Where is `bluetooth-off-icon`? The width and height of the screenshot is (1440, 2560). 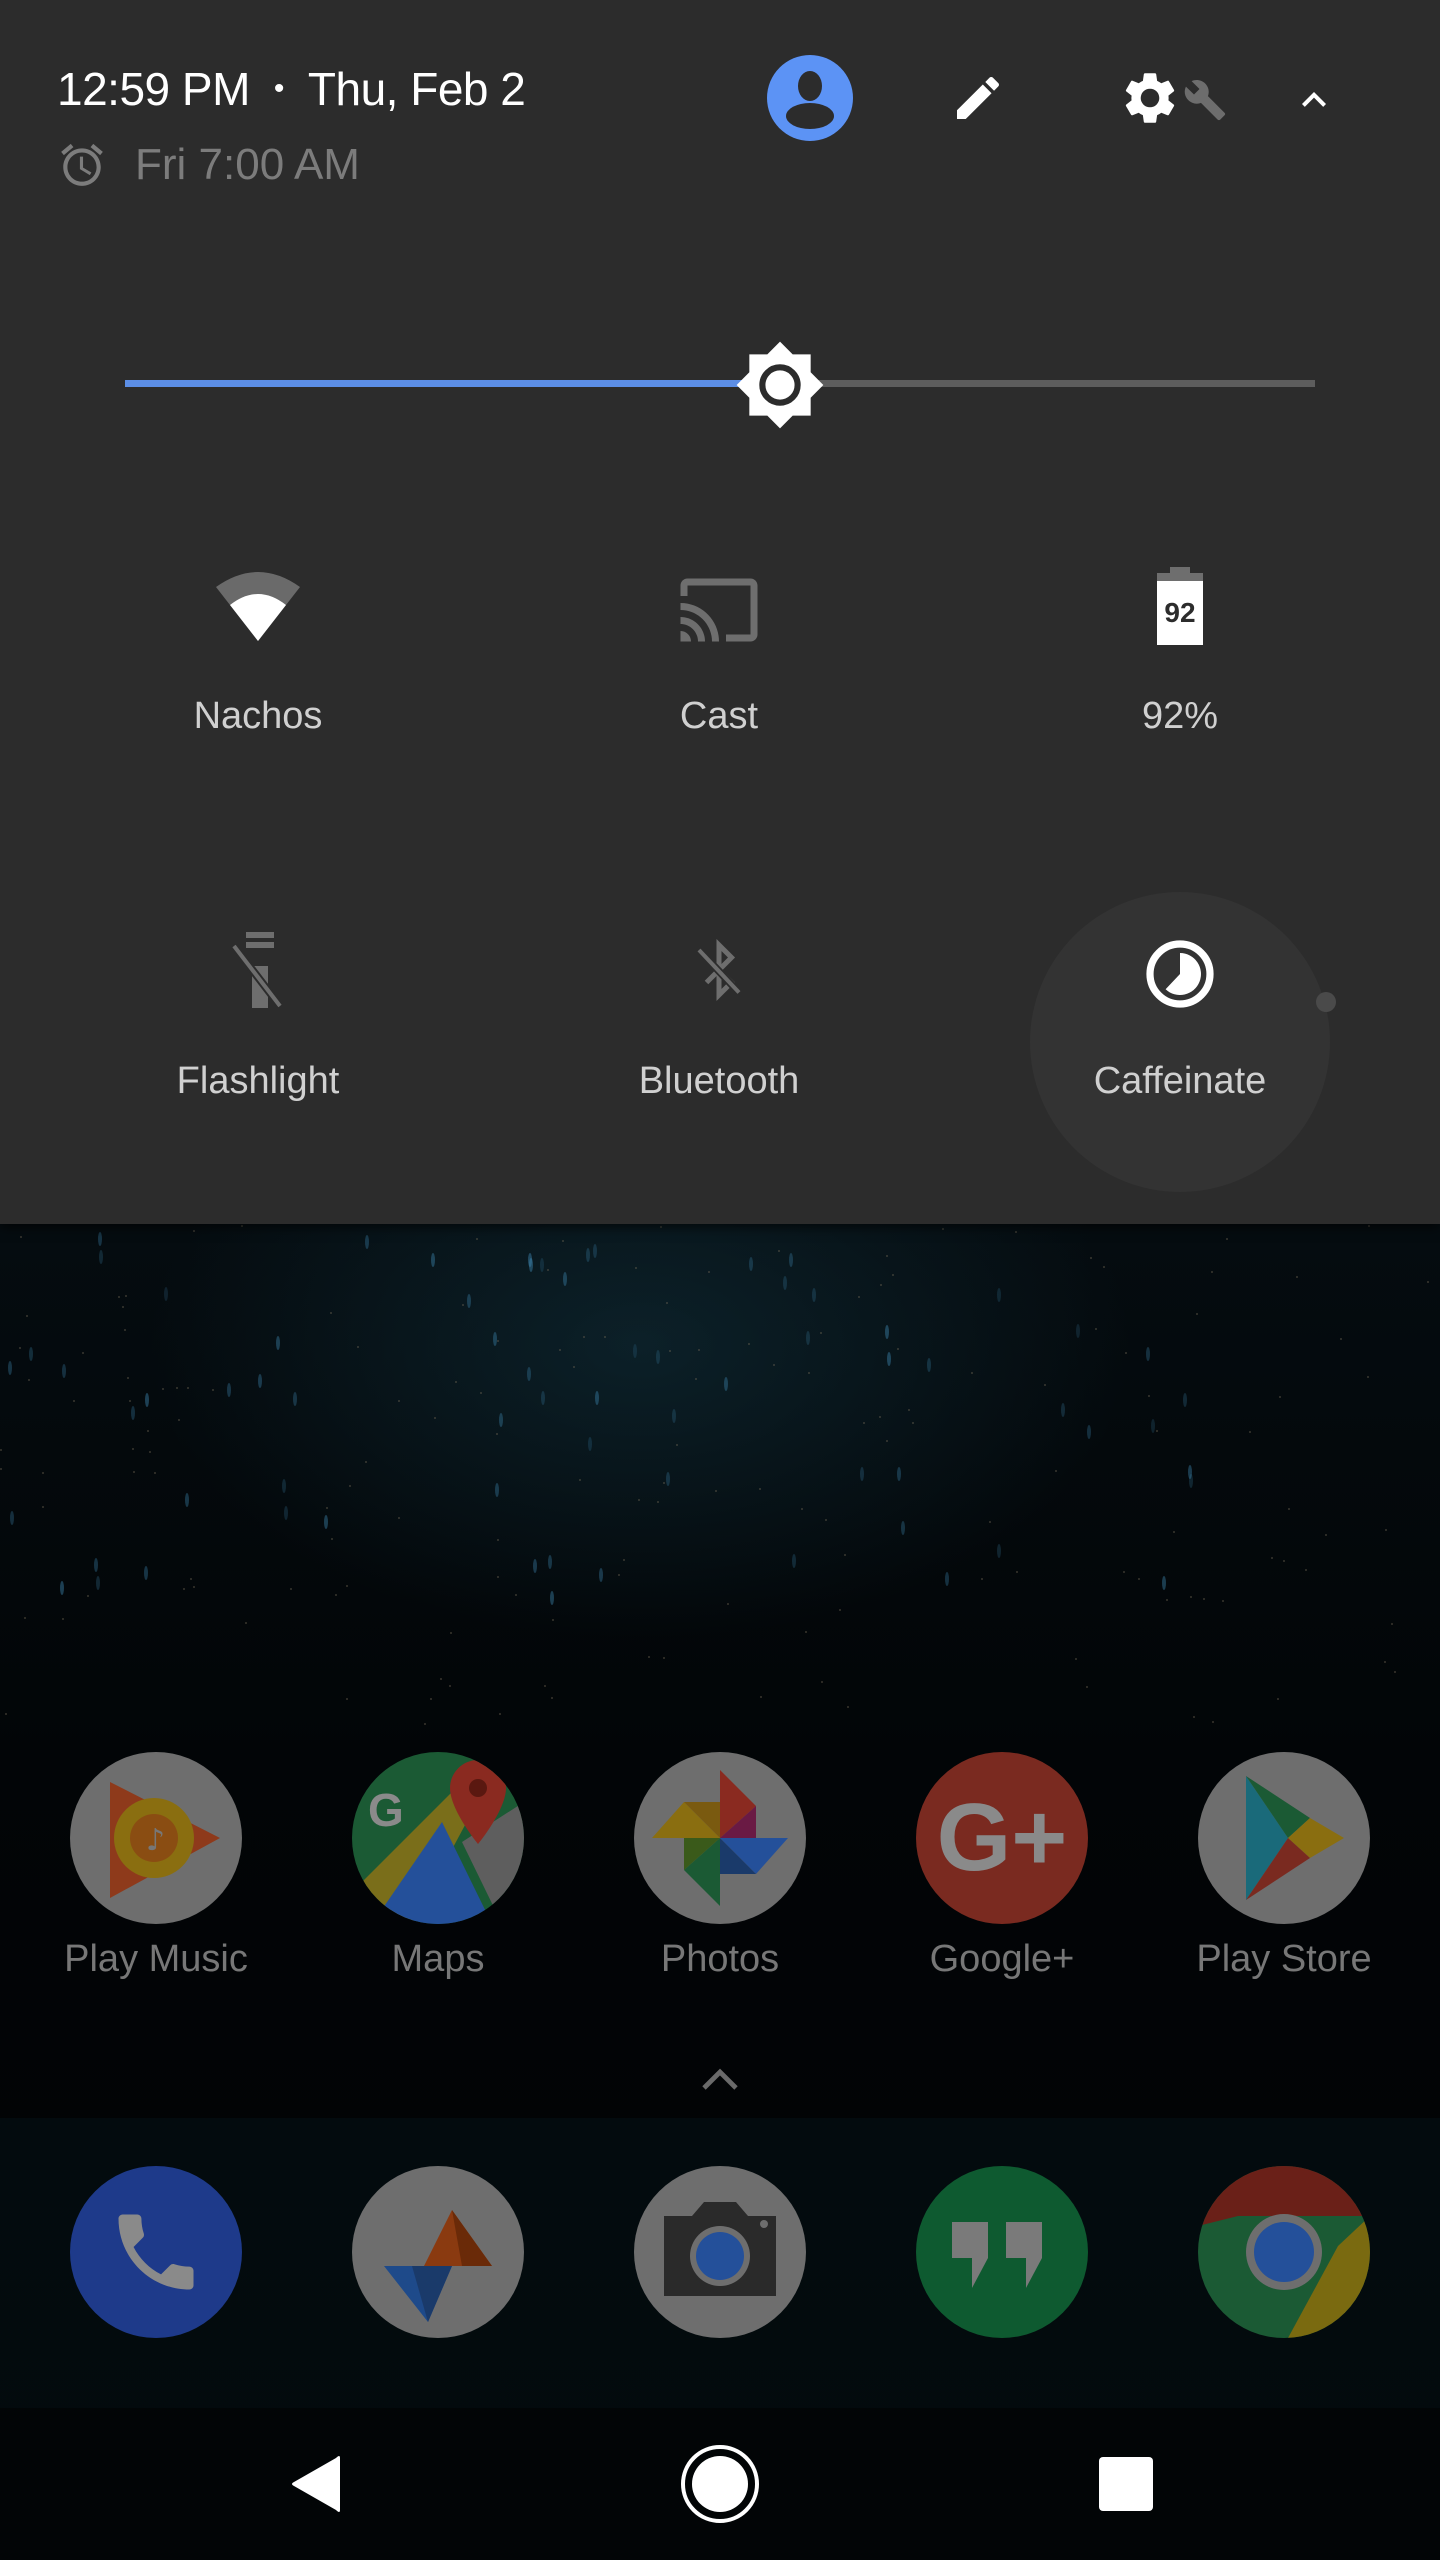 bluetooth-off-icon is located at coordinates (719, 970).